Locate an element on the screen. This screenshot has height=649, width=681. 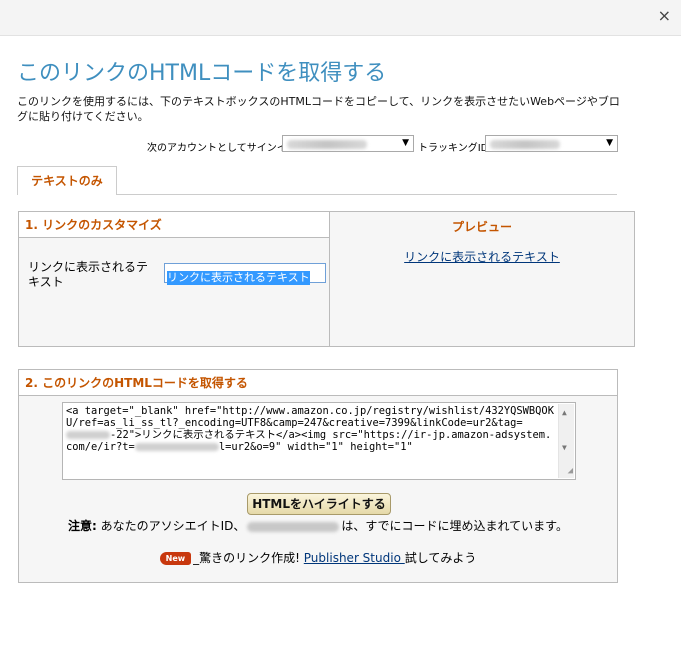
account-select: ▼ is located at coordinates (348, 143).